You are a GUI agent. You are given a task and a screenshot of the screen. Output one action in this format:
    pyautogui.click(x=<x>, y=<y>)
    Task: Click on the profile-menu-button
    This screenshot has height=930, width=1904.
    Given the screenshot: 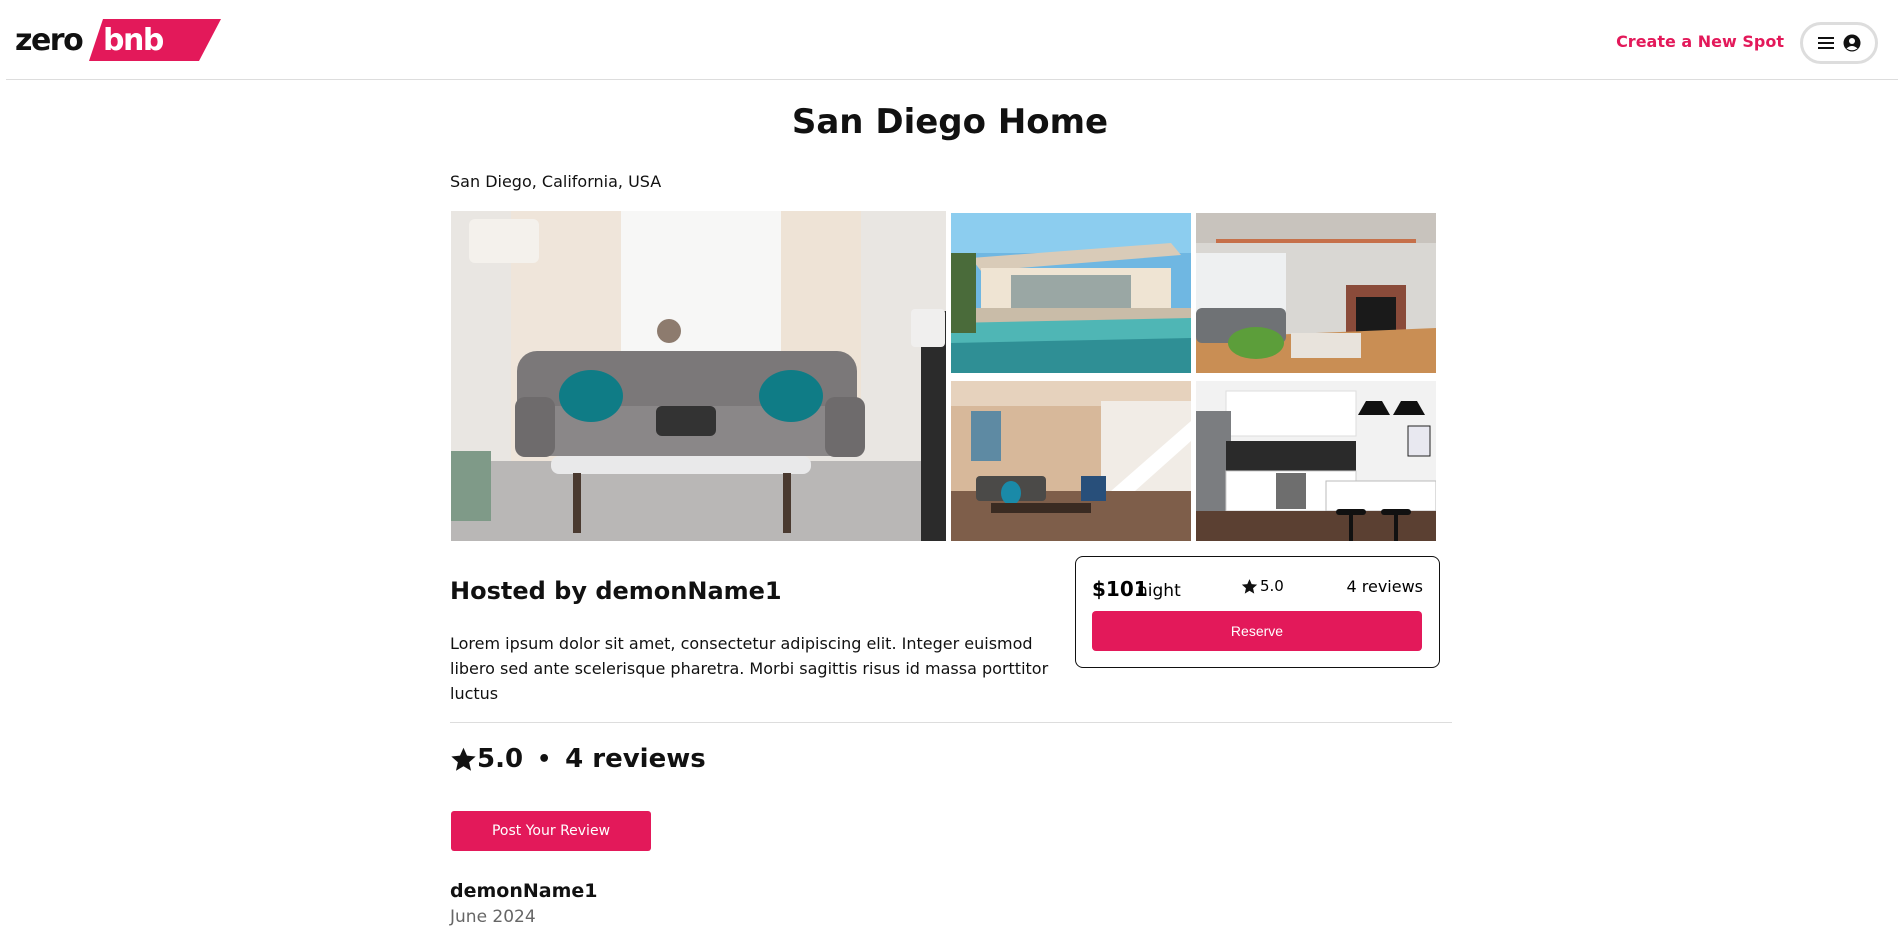 What is the action you would take?
    pyautogui.click(x=1839, y=43)
    